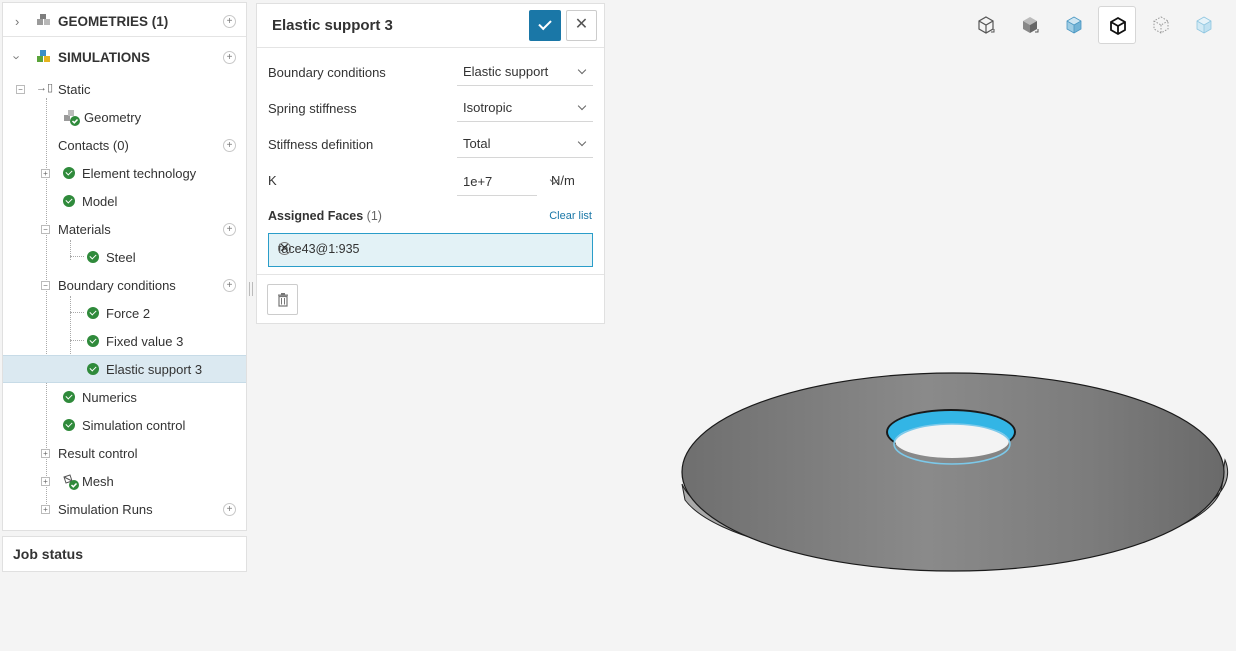 The image size is (1236, 651). I want to click on panel-title: Elastic support 3, so click(332, 25).